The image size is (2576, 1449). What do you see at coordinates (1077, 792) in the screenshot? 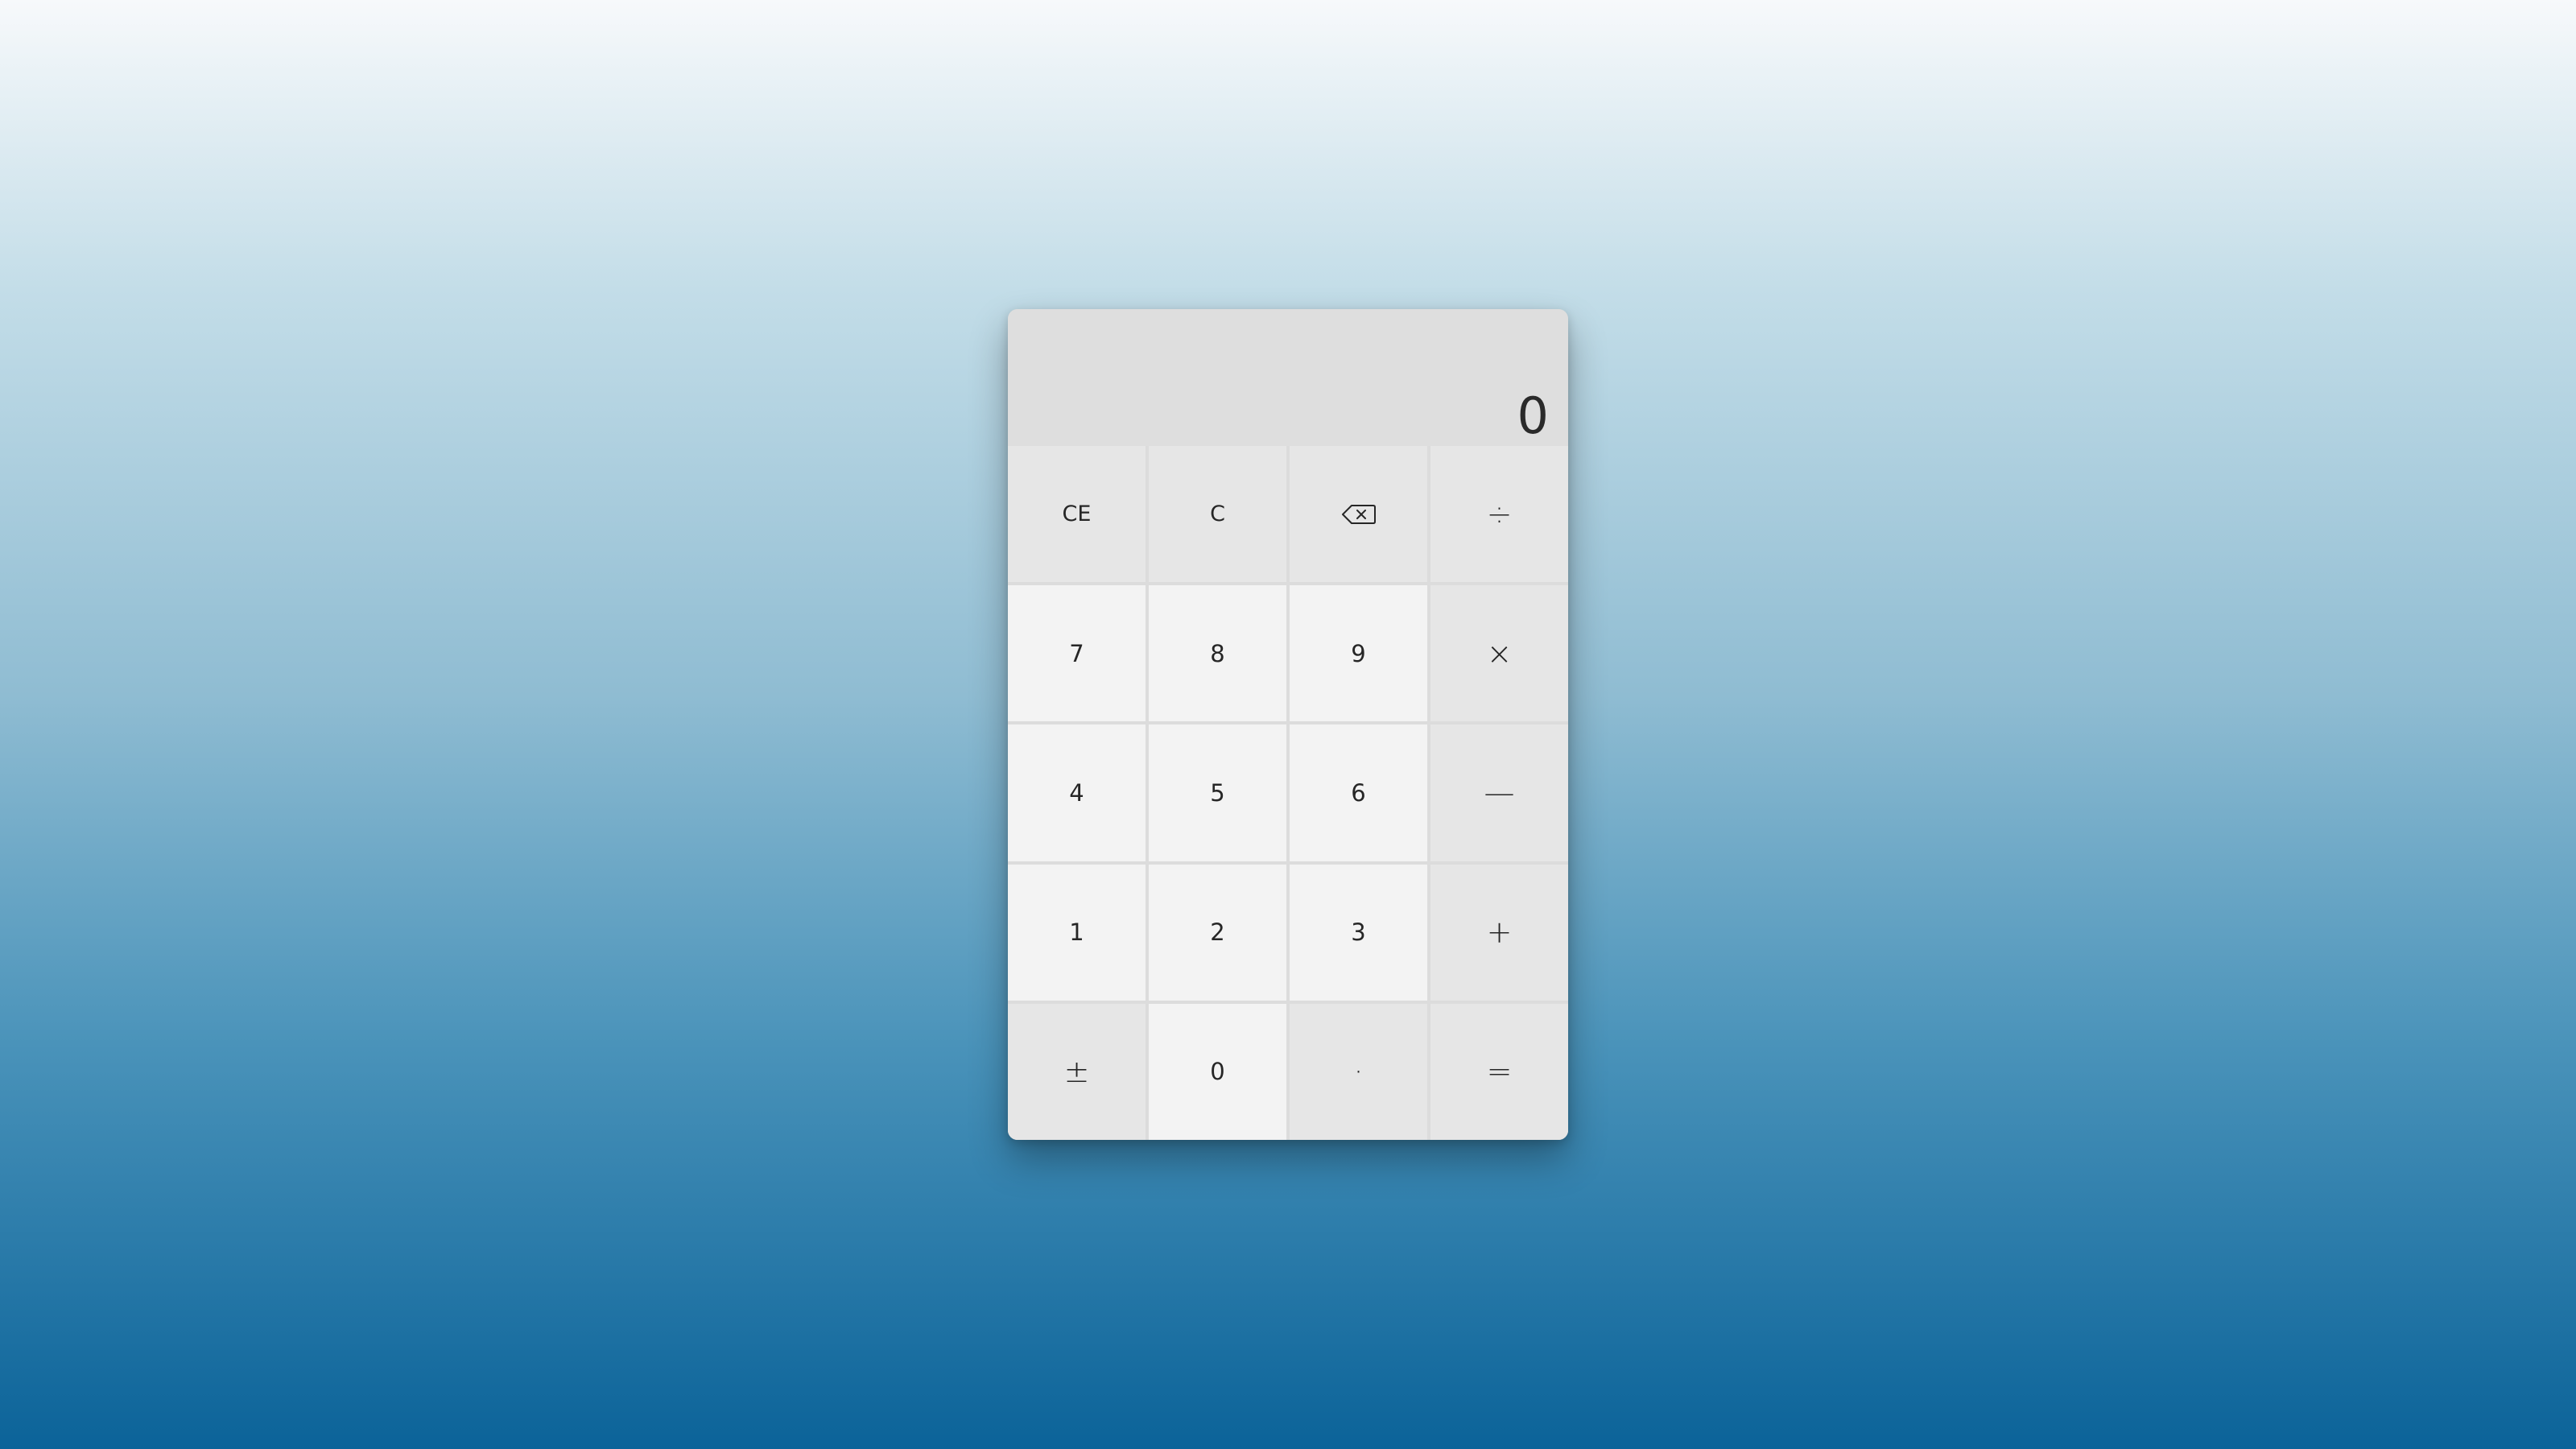
I see `digit-4-button: 4` at bounding box center [1077, 792].